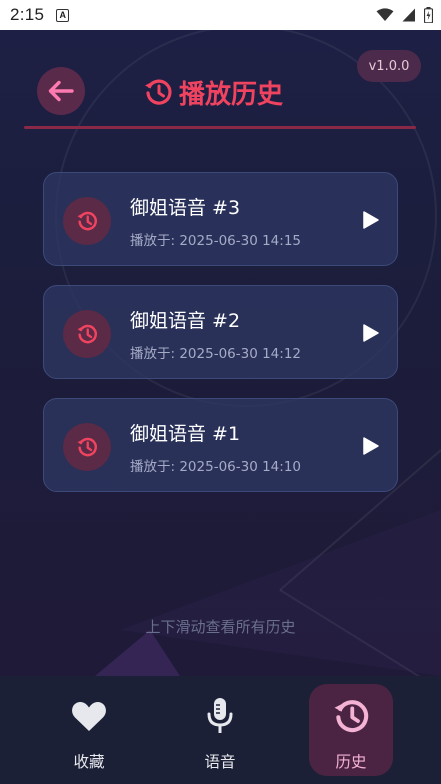  I want to click on tab-history: 历史, so click(351, 730).